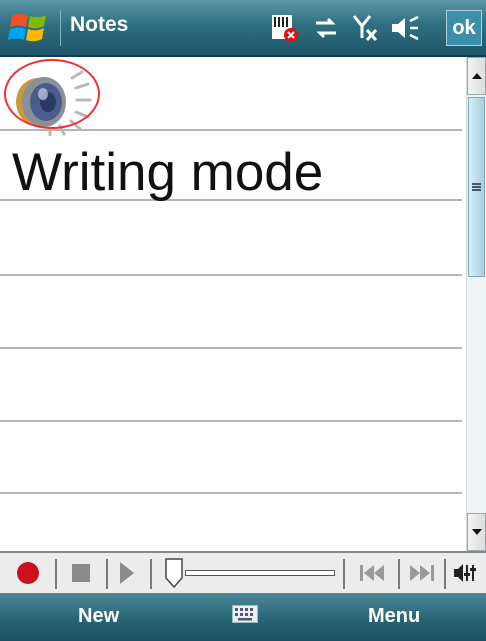  What do you see at coordinates (285, 28) in the screenshot?
I see `storage-card-error-icon` at bounding box center [285, 28].